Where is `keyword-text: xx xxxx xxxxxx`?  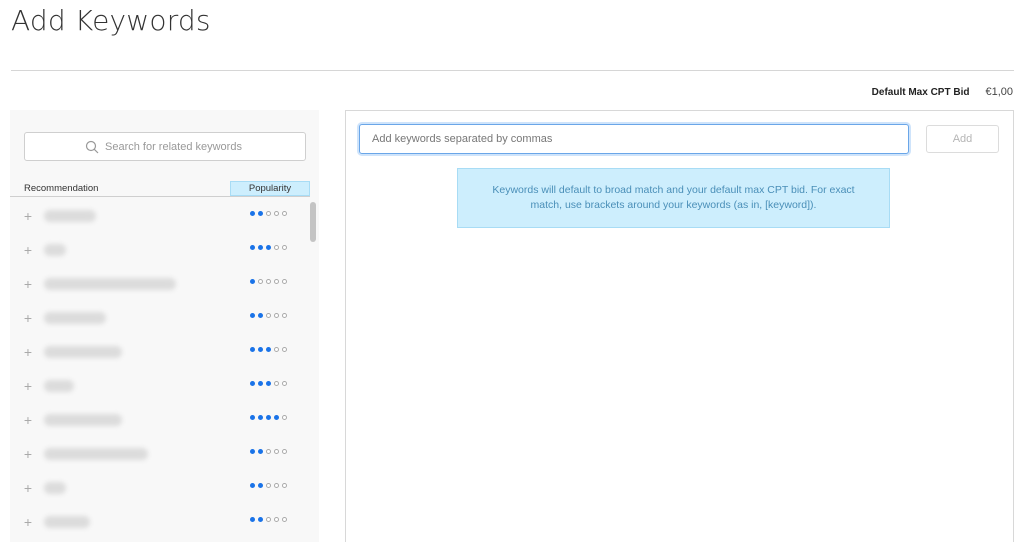
keyword-text: xx xxxx xxxxxx is located at coordinates (83, 420).